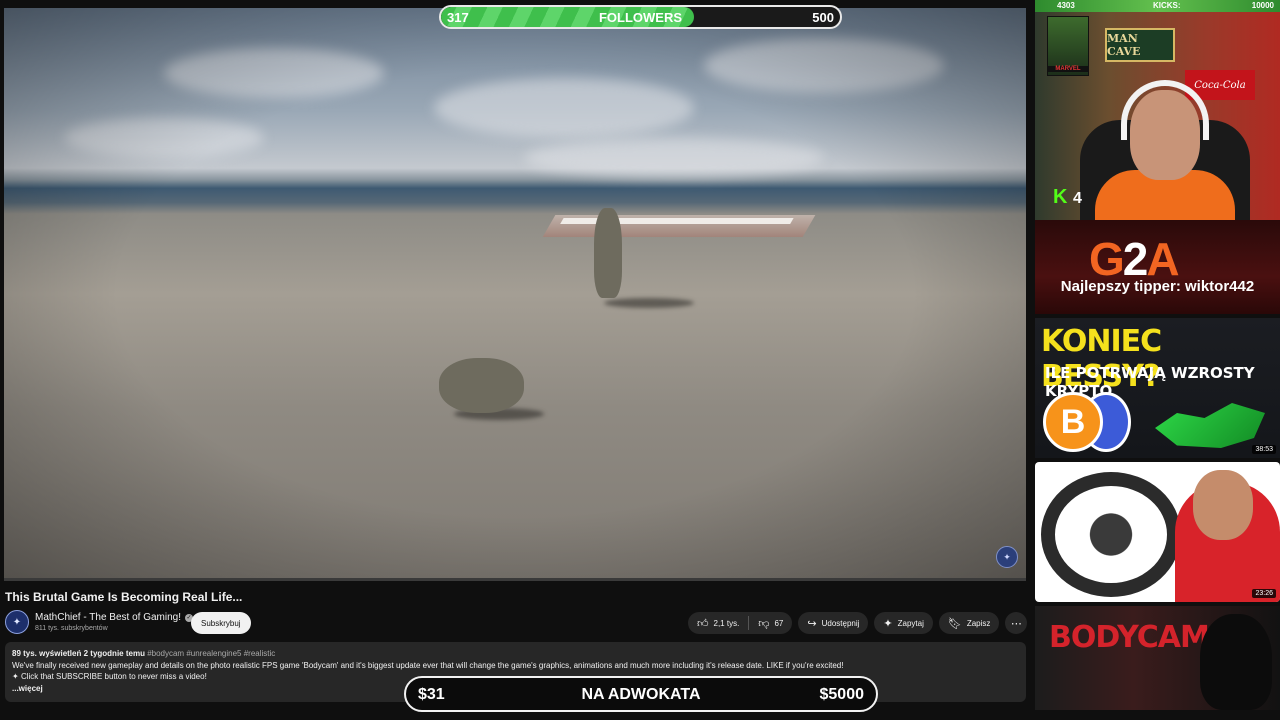 This screenshot has width=1280, height=720. I want to click on more-options-icon: ⋯, so click(1016, 623).